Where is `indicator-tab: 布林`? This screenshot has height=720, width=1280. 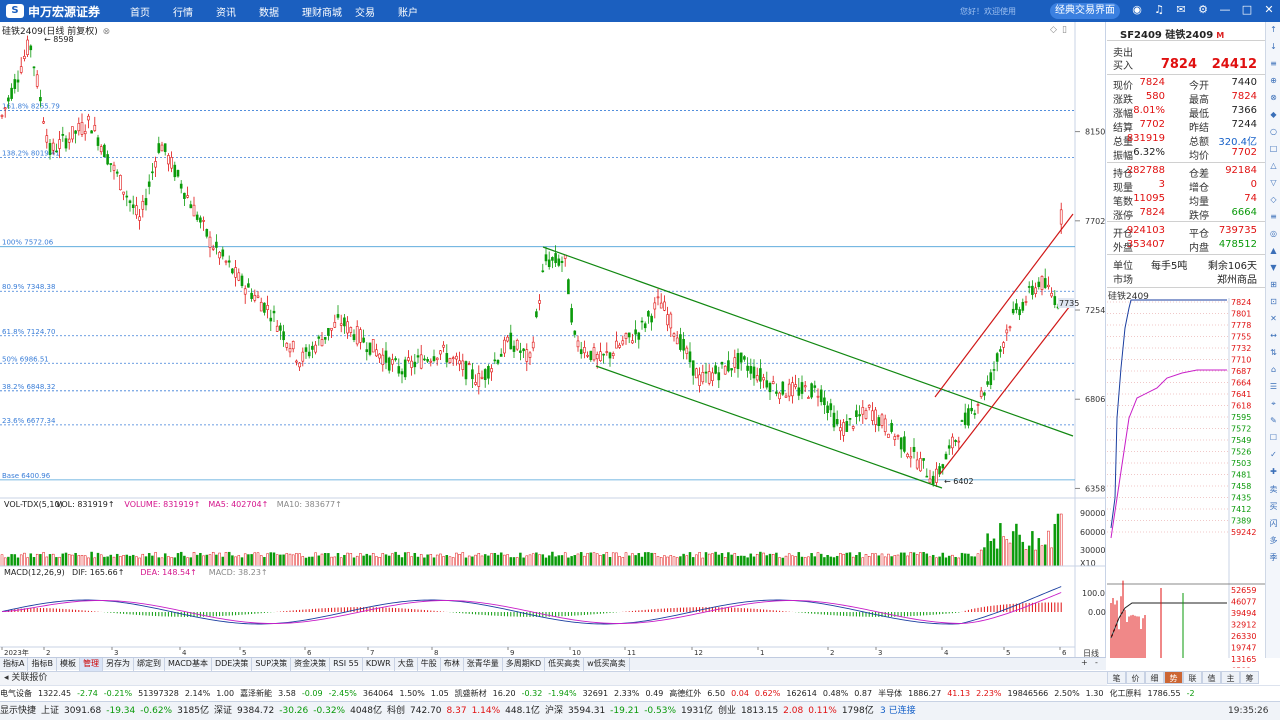 indicator-tab: 布林 is located at coordinates (452, 664).